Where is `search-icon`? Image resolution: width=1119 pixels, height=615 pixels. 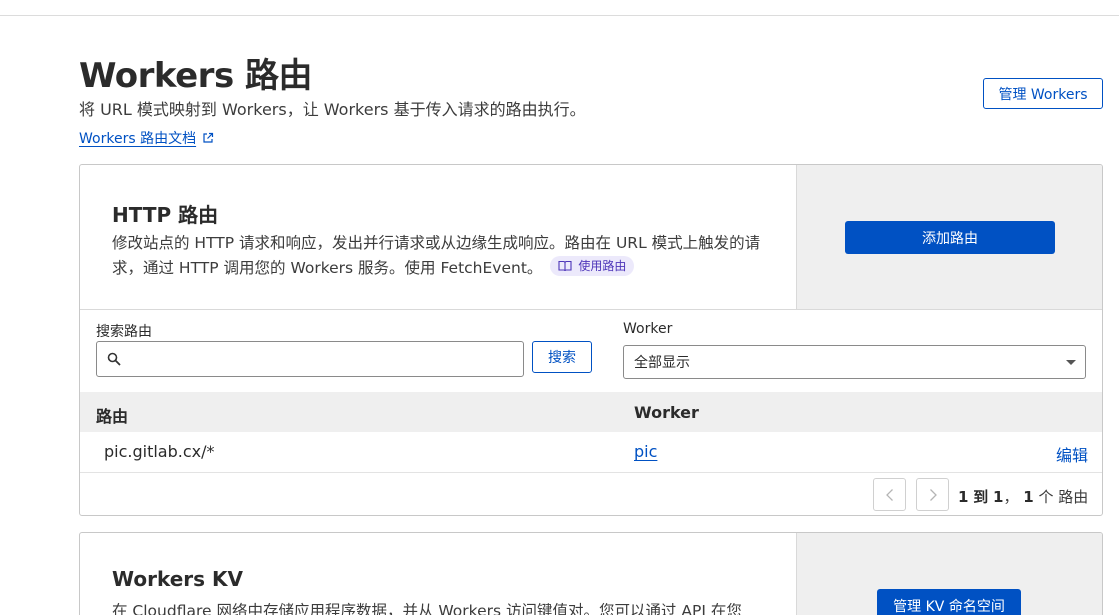 search-icon is located at coordinates (114, 359).